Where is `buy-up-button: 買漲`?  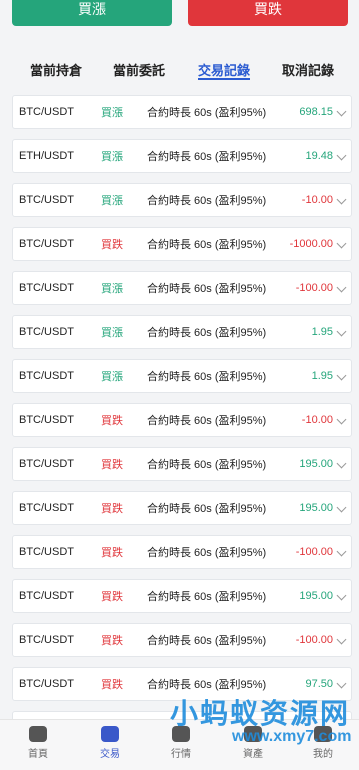
buy-up-button: 買漲 is located at coordinates (92, 13).